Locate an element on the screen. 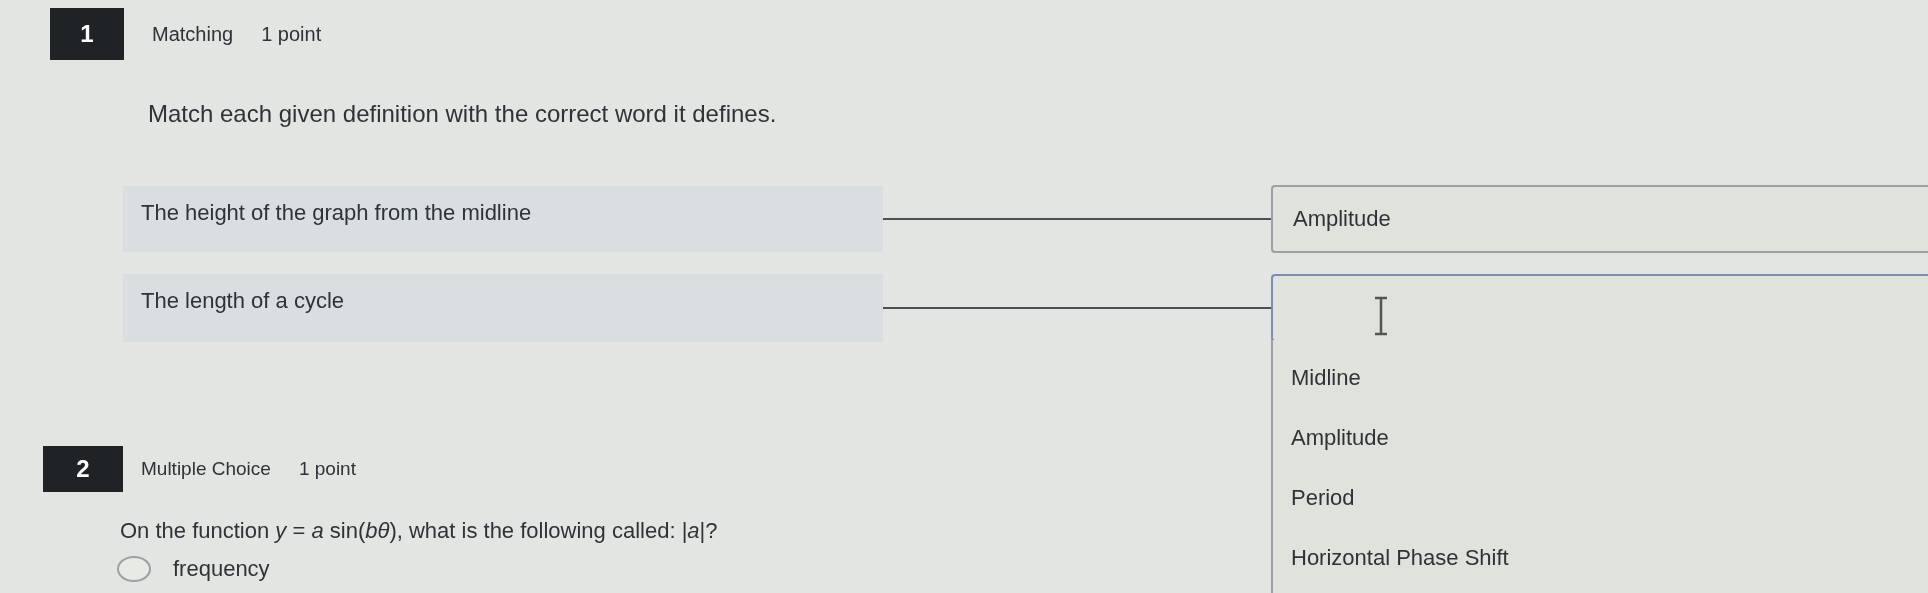 This screenshot has width=1928, height=593. definition-label: The height of the graph from the midline is located at coordinates (503, 219).